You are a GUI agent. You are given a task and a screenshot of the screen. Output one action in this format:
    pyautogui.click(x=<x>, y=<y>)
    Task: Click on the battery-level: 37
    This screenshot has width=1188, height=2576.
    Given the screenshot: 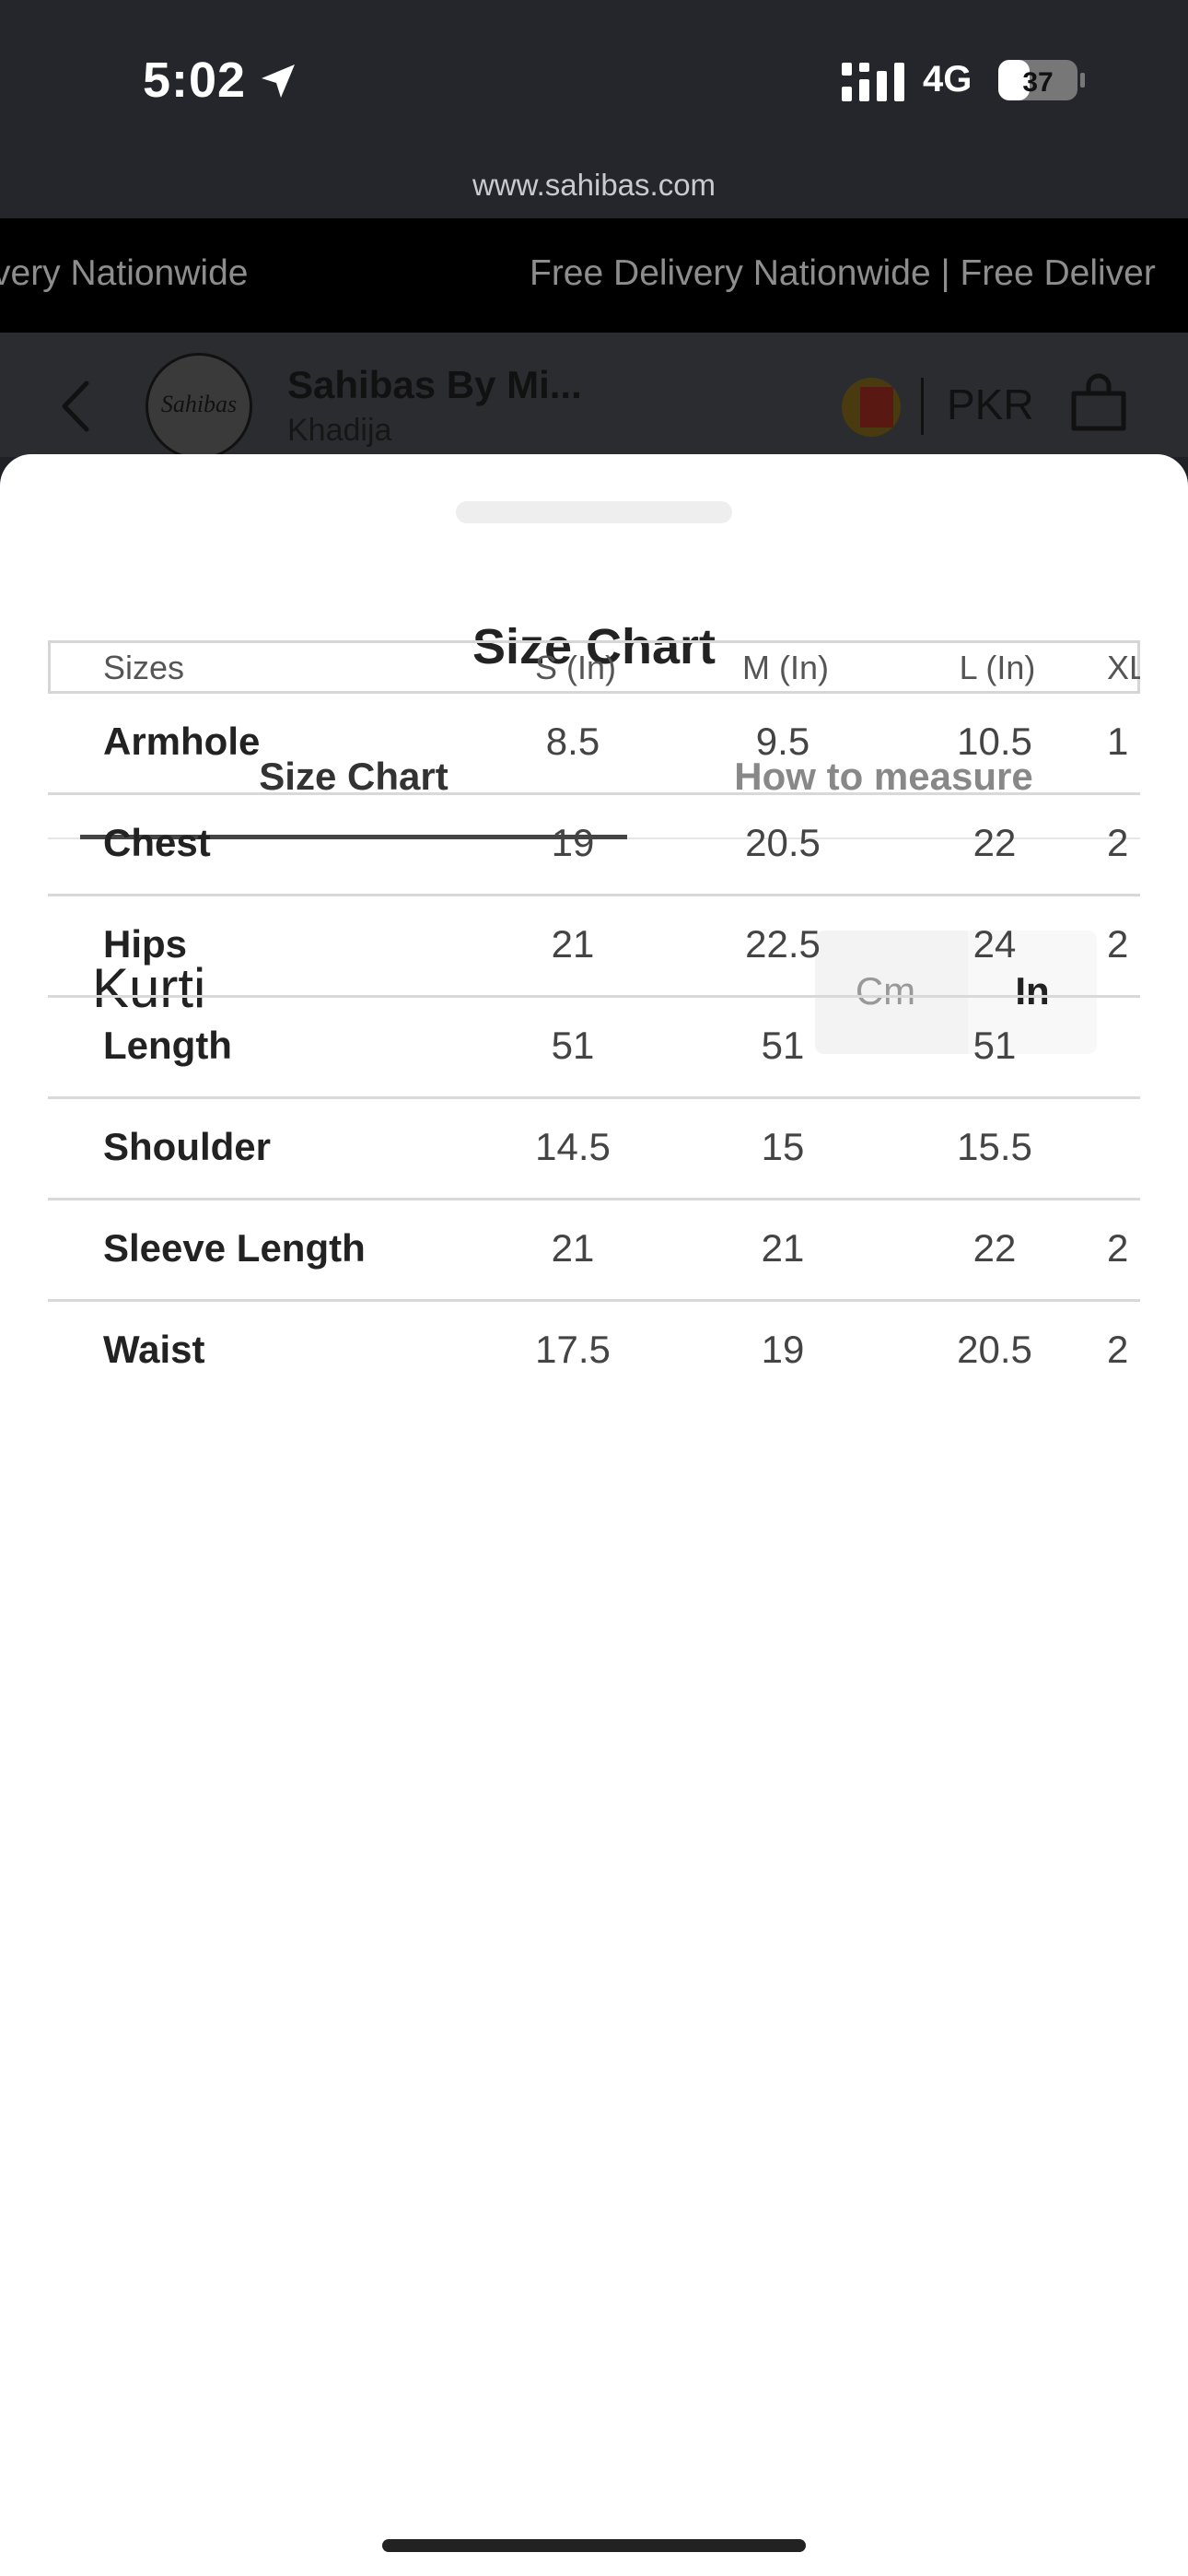 What is the action you would take?
    pyautogui.click(x=1037, y=82)
    